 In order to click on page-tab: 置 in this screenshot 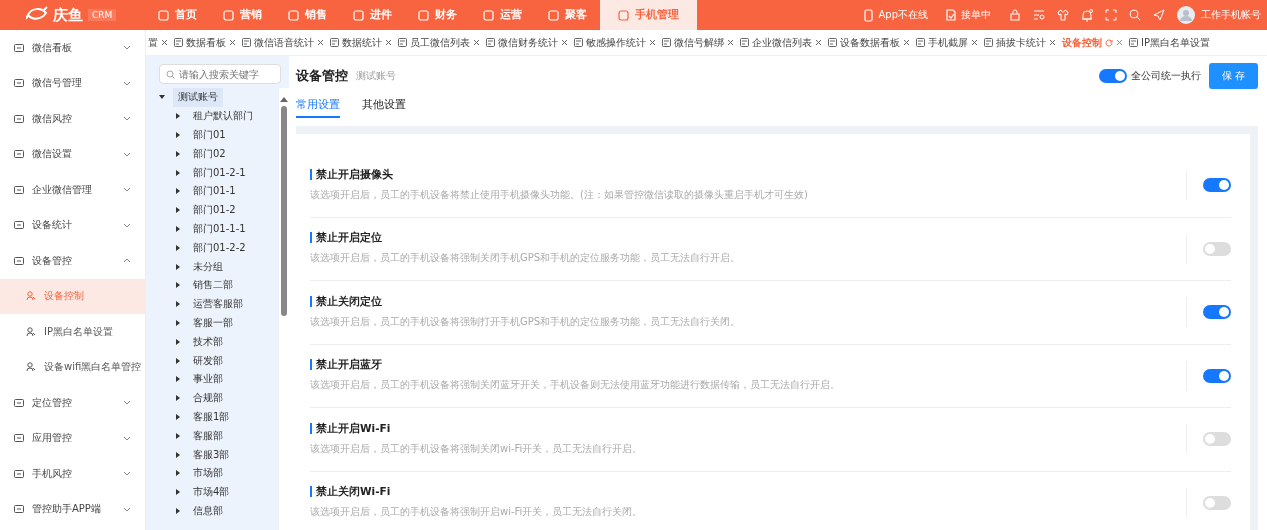, I will do `click(158, 42)`.